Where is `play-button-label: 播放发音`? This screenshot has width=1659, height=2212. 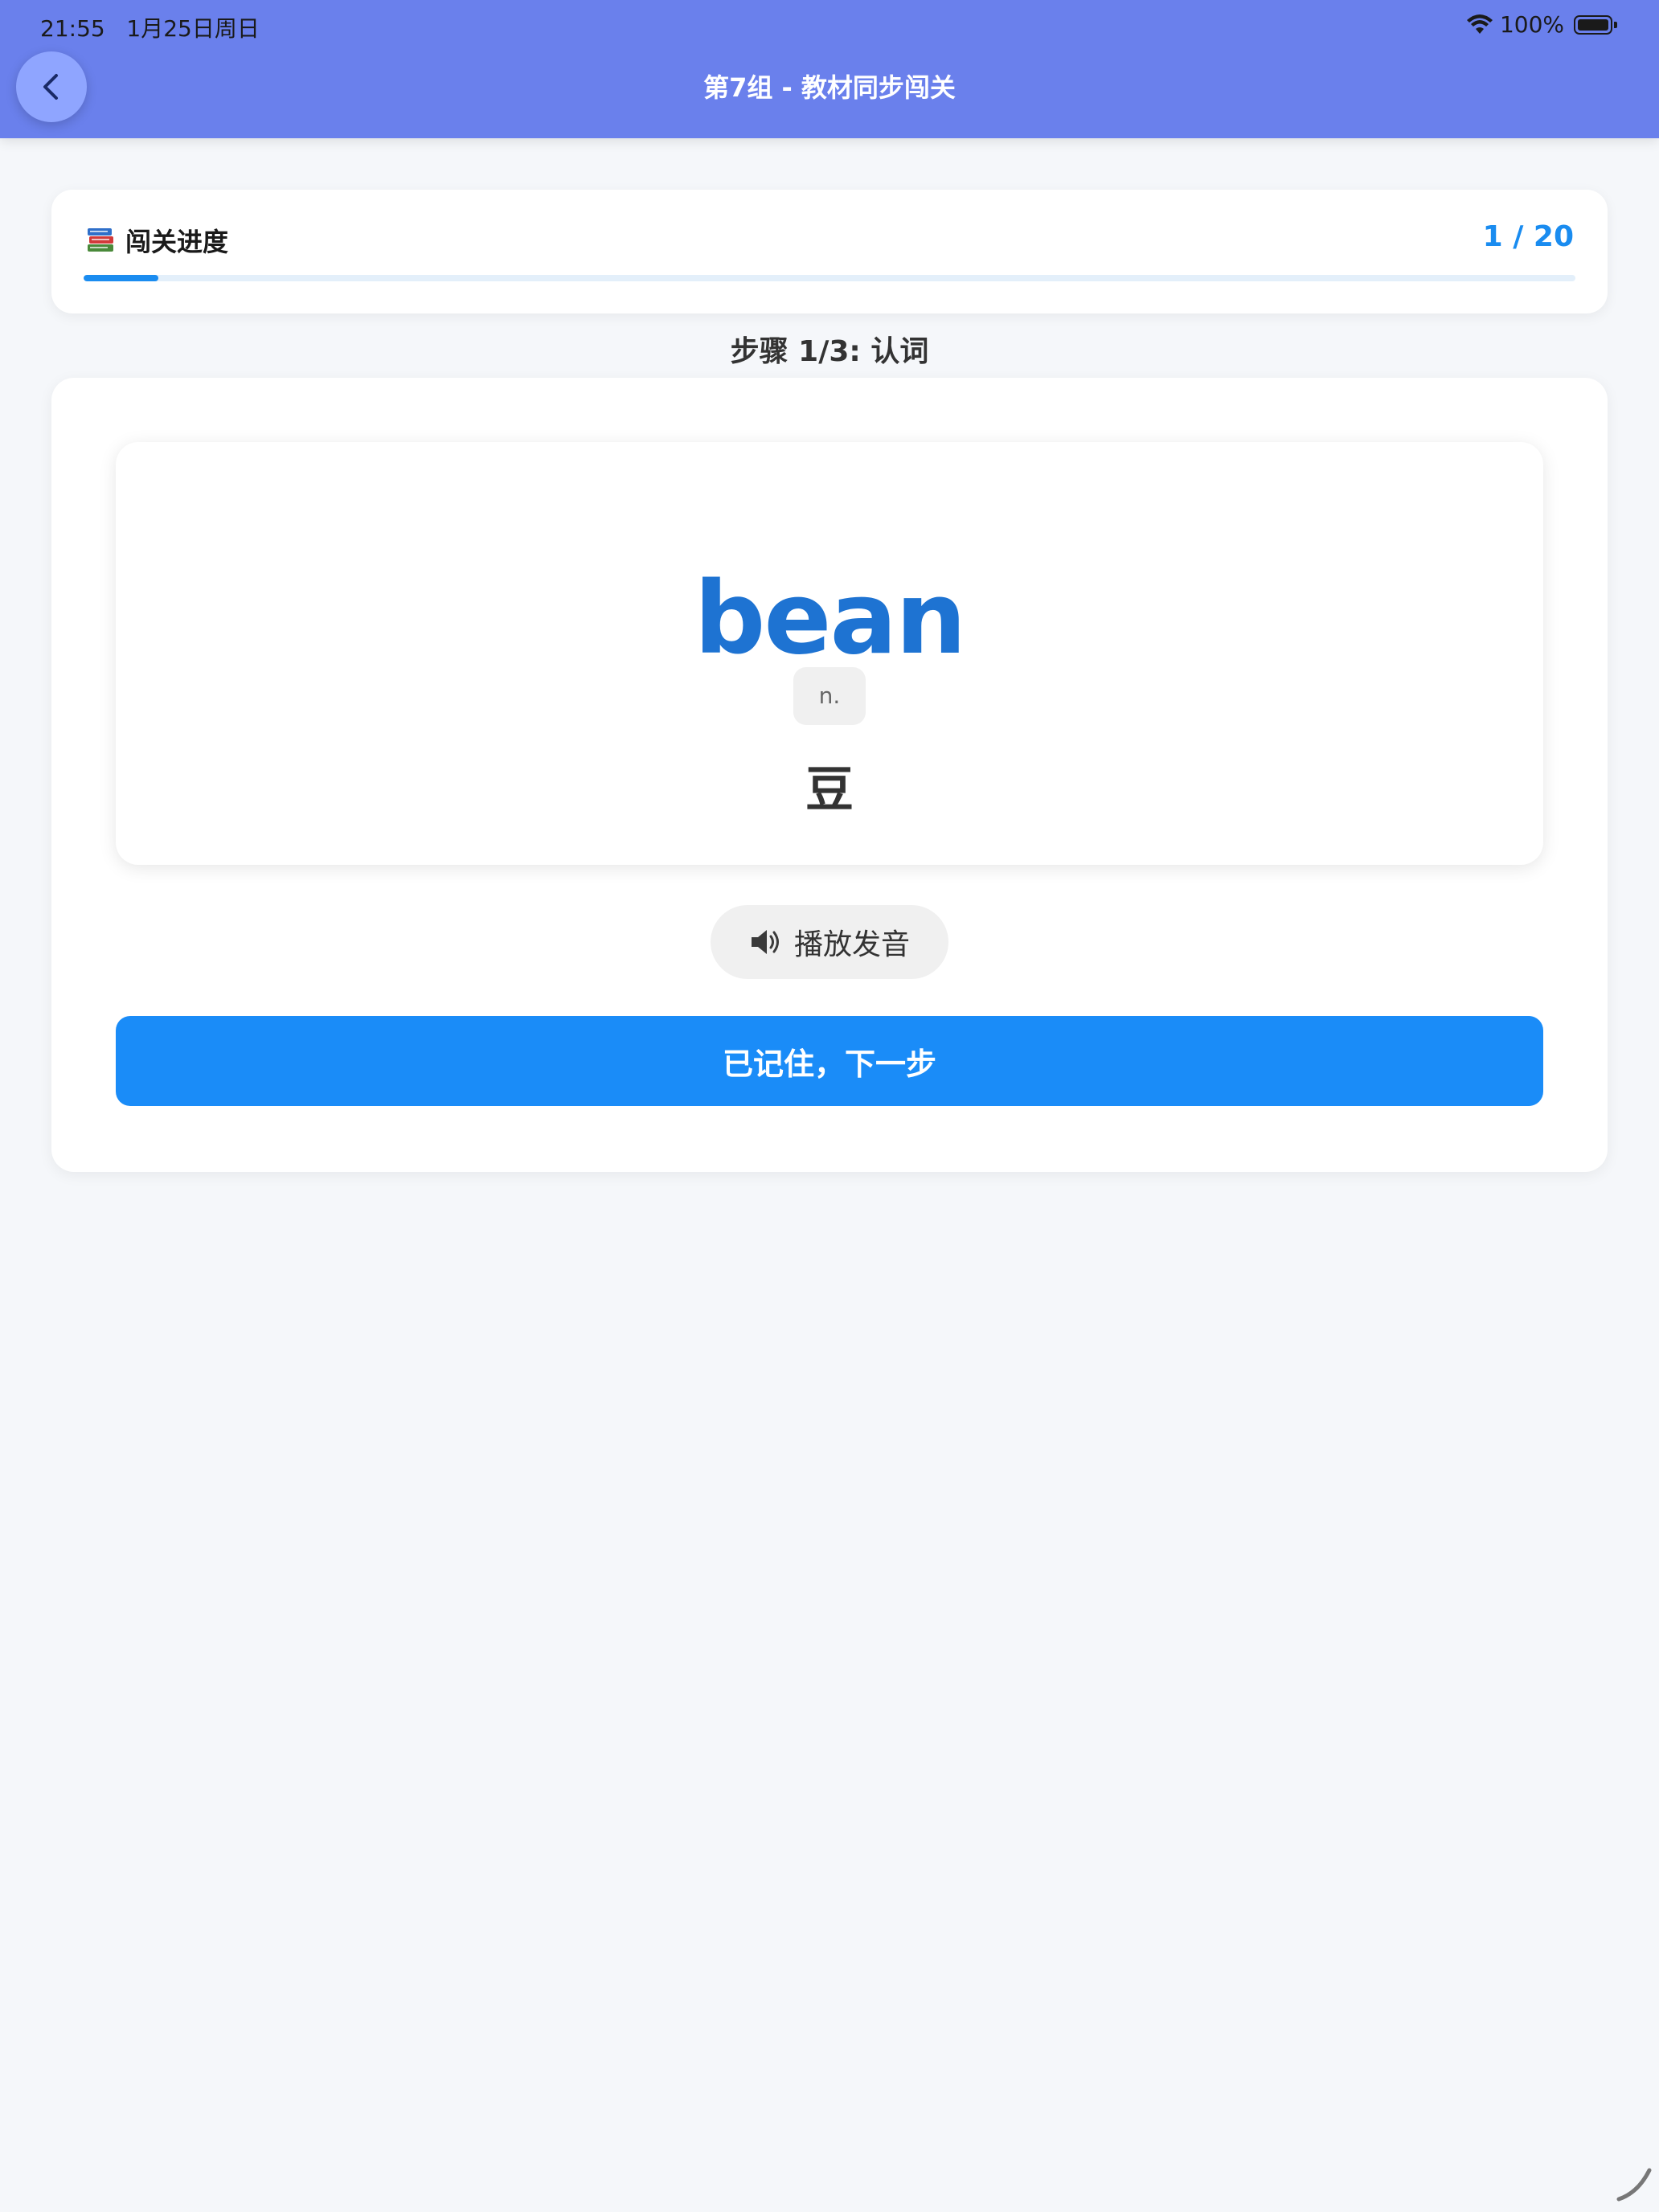
play-button-label: 播放发音 is located at coordinates (851, 944).